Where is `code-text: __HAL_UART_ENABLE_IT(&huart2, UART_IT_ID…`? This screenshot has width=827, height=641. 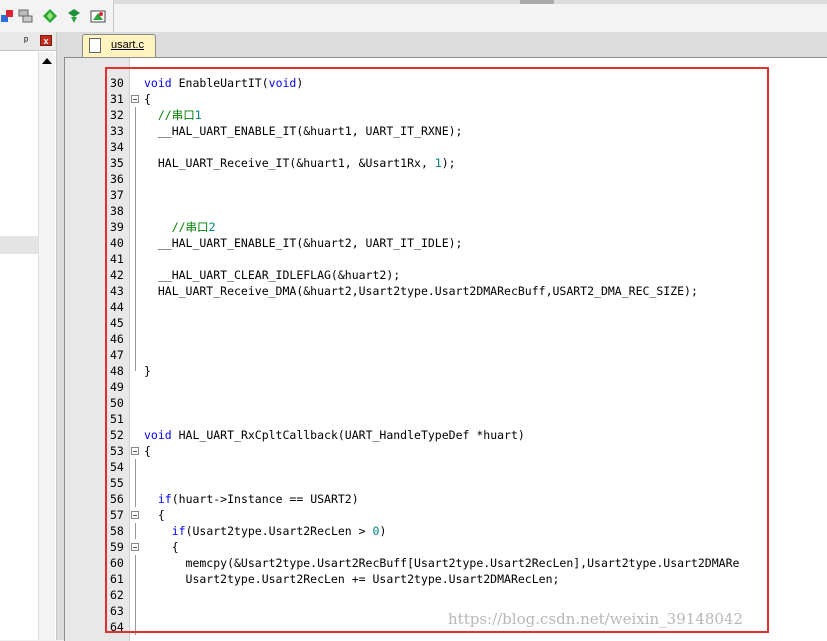
code-text: __HAL_UART_ENABLE_IT(&huart2, UART_IT_ID… is located at coordinates (303, 243).